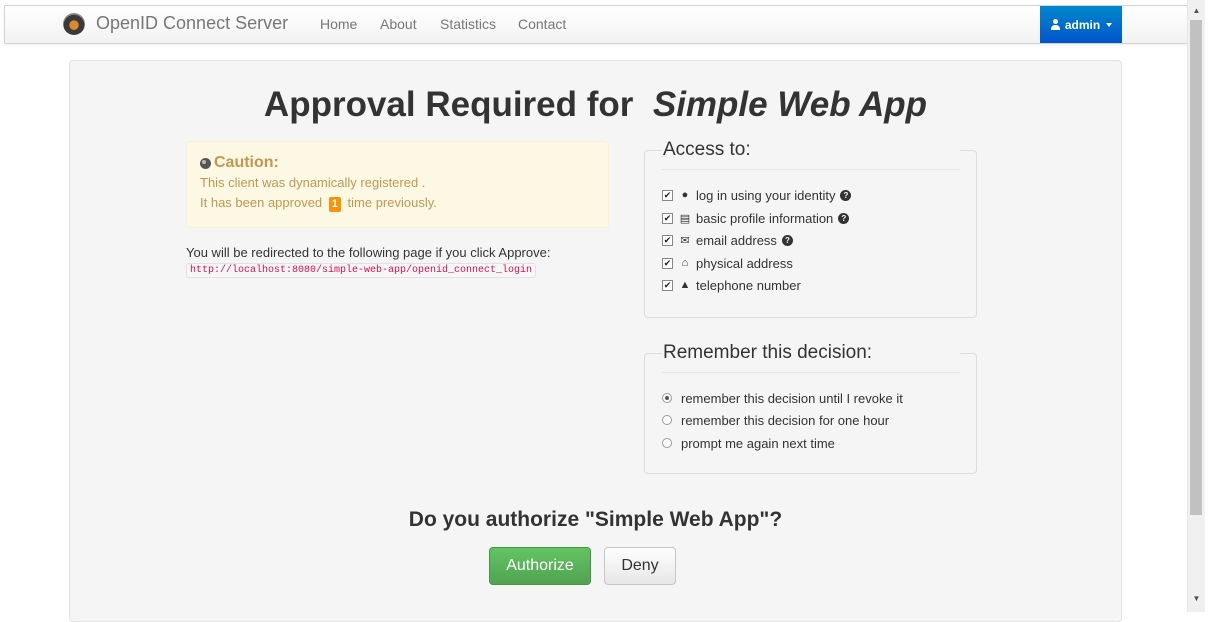 This screenshot has height=622, width=1209. I want to click on caution-heading-text: Caution:, so click(246, 162).